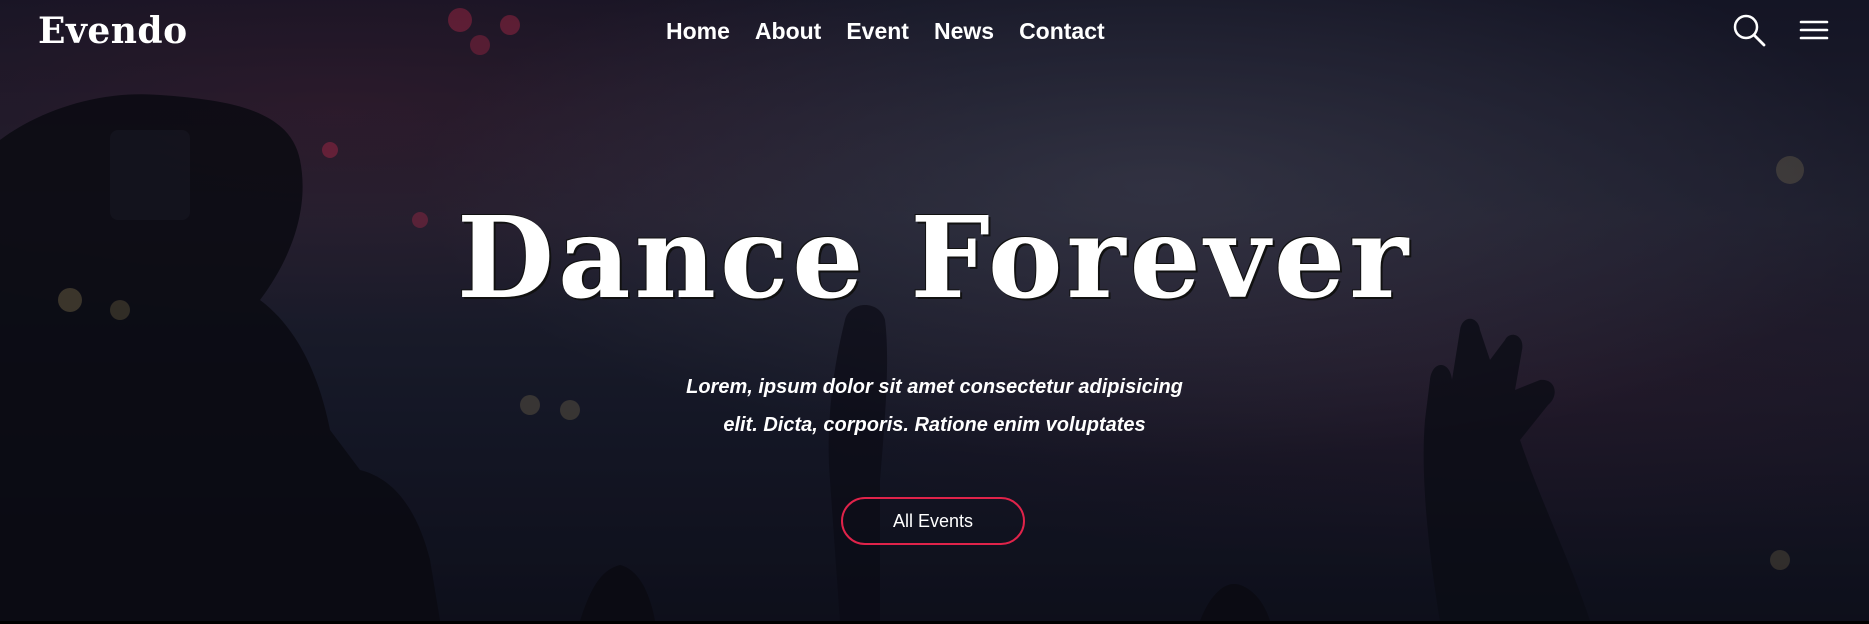  Describe the element at coordinates (877, 31) in the screenshot. I see `nav-link-event: Event` at that location.